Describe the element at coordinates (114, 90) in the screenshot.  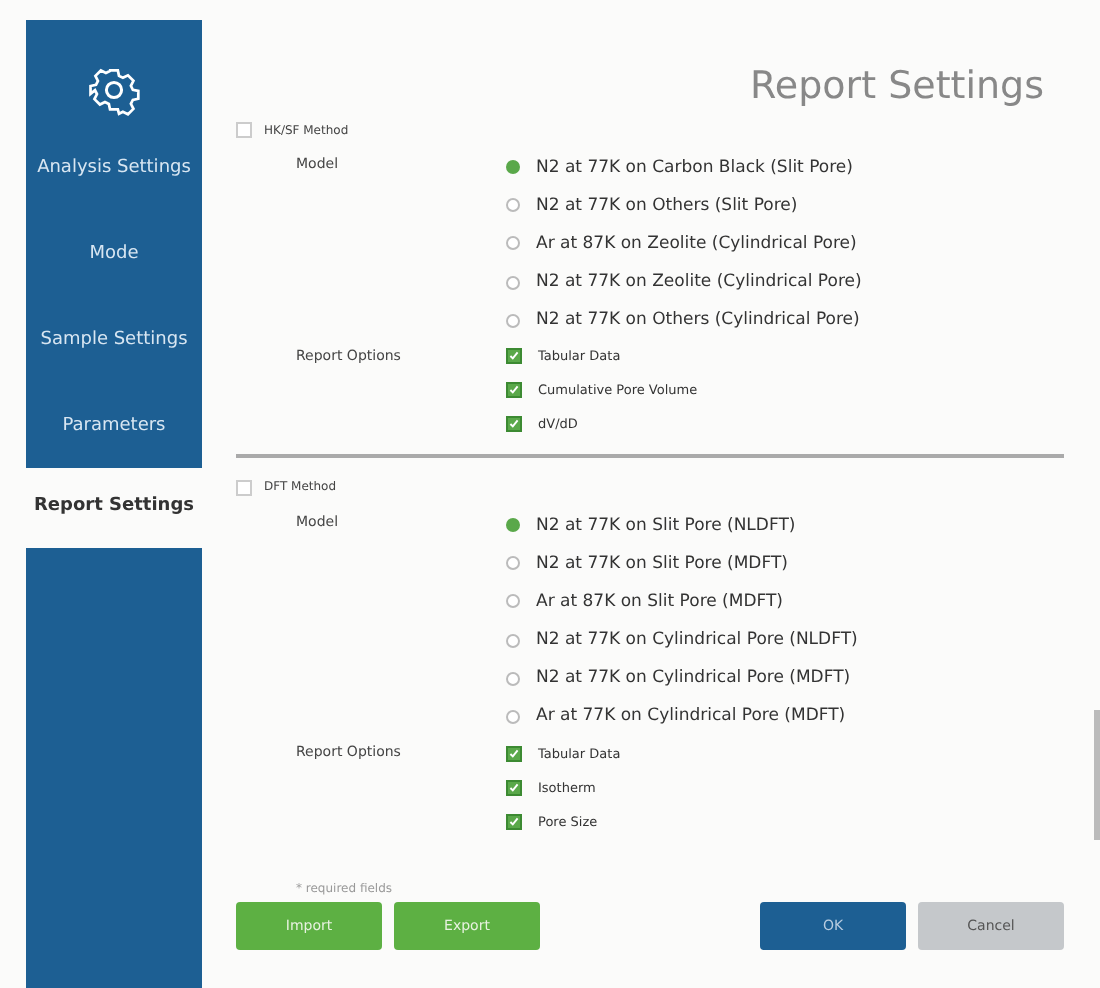
I see `settings-icon` at that location.